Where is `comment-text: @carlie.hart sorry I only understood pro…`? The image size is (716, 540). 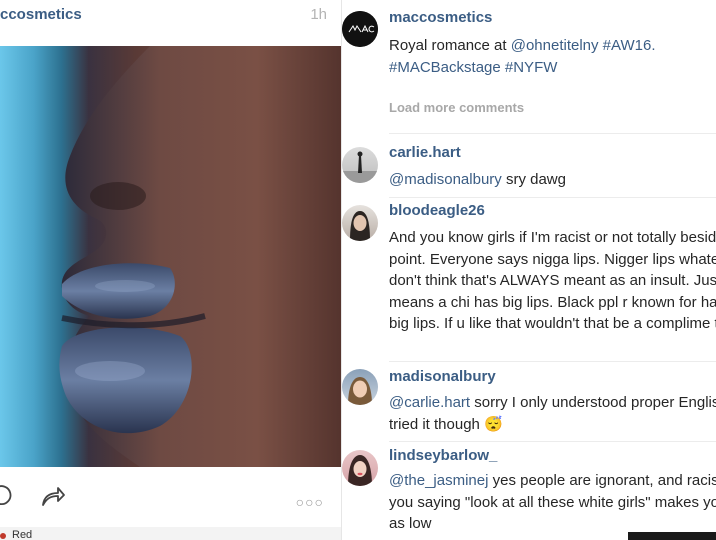
comment-text: @carlie.hart sorry I only understood pro… is located at coordinates (552, 413).